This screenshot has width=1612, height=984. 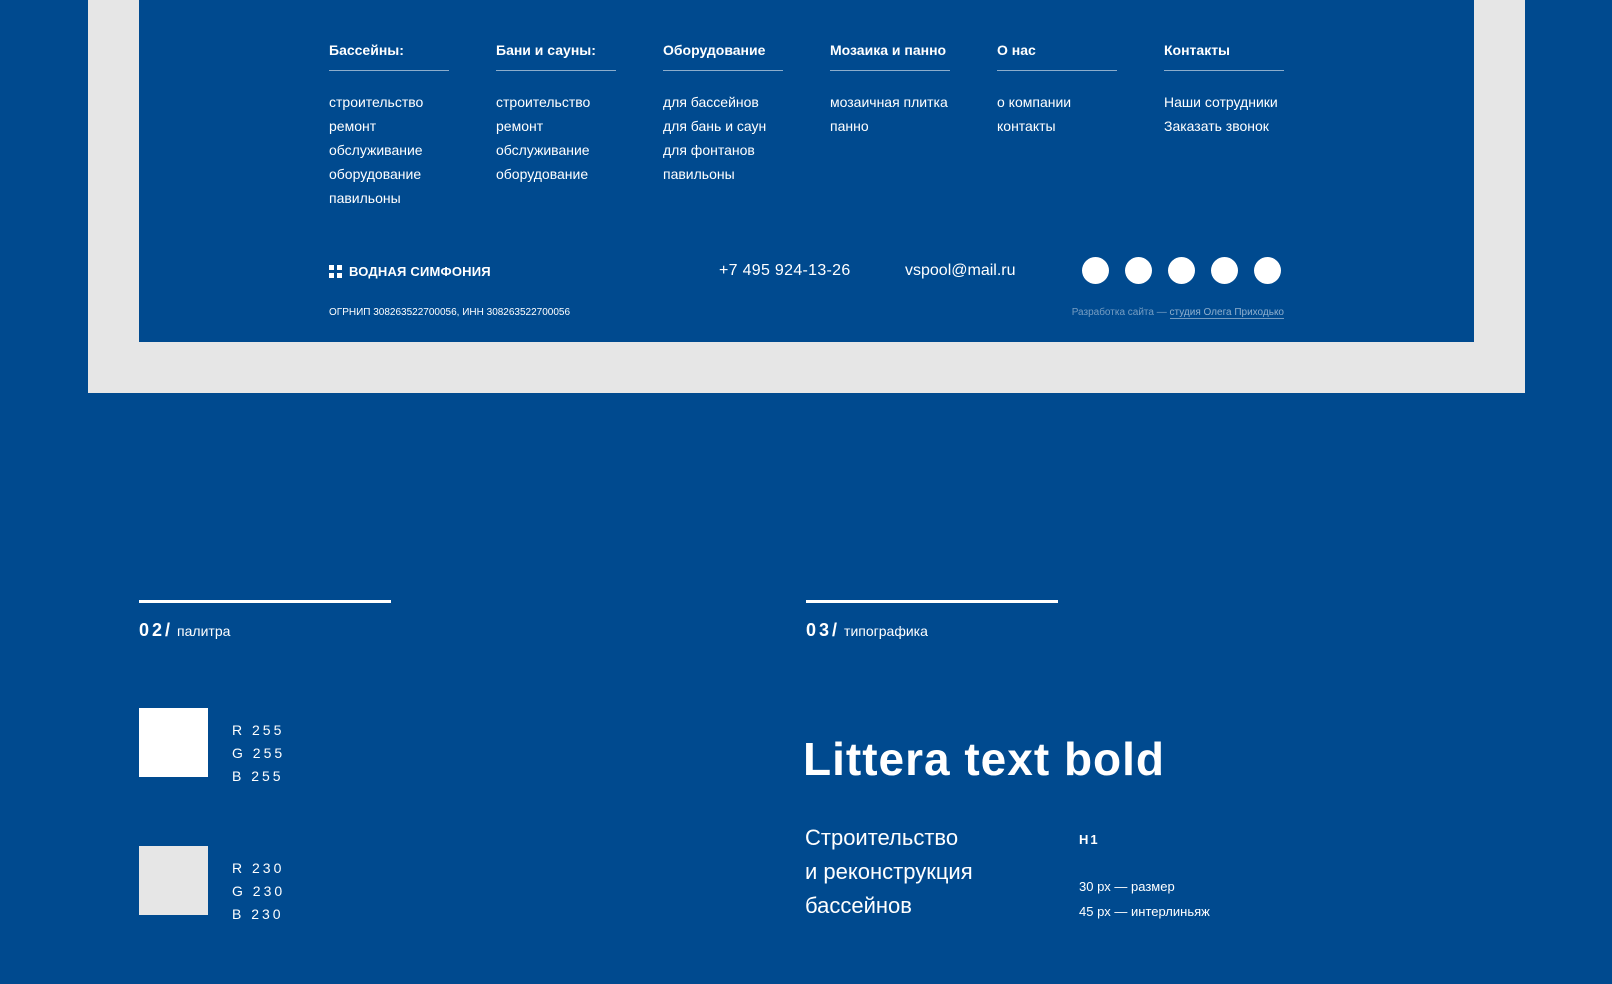 I want to click on footer-col-mosaic: Мозаика и панно мозаичная плитка панно, so click(x=890, y=90).